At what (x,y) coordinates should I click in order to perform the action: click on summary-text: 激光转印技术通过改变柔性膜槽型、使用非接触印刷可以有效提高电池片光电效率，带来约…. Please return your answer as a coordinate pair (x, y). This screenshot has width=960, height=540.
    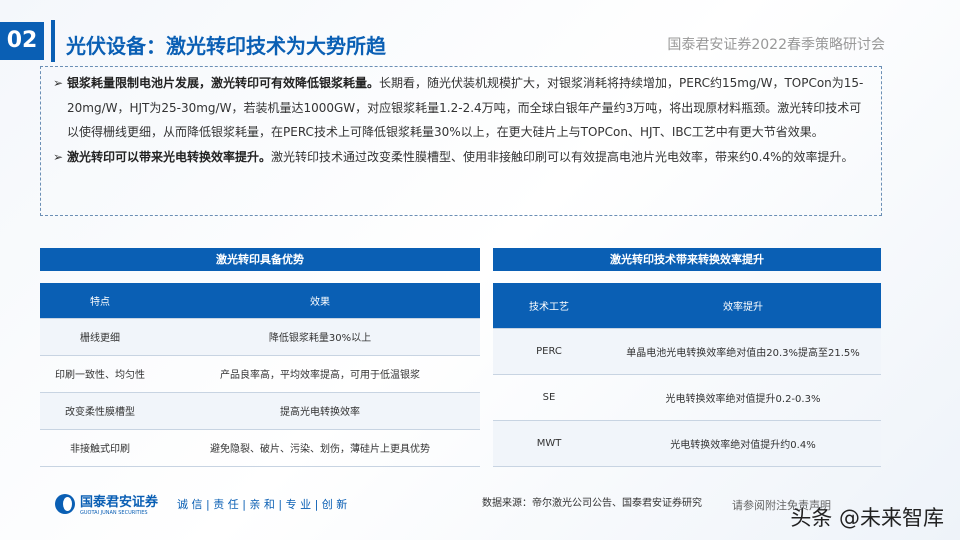
    Looking at the image, I should click on (562, 156).